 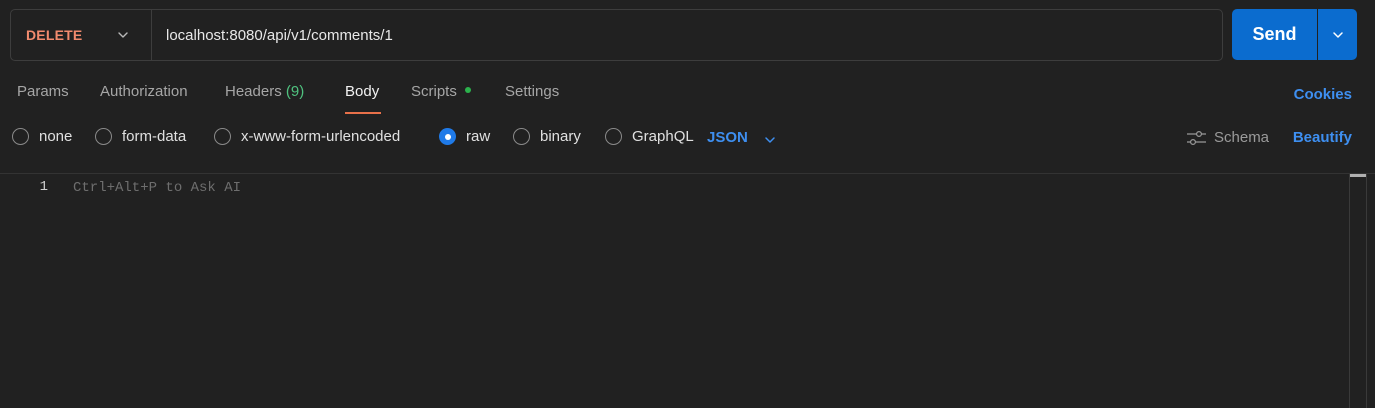 I want to click on sliders-icon, so click(x=1196, y=137).